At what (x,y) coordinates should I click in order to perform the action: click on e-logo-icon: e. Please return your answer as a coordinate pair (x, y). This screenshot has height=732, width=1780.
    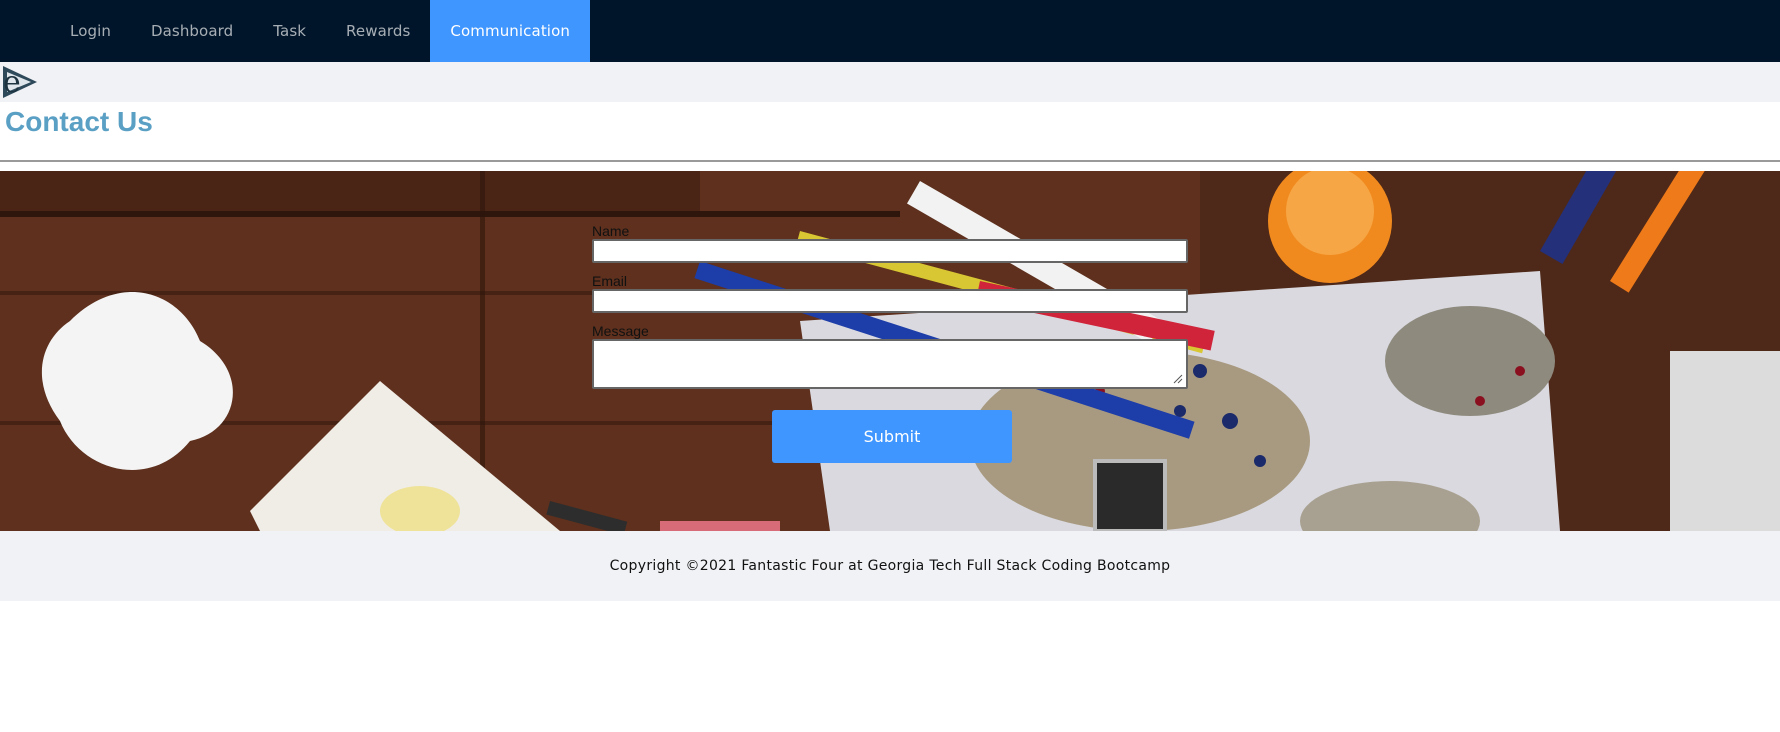
    Looking at the image, I should click on (20, 82).